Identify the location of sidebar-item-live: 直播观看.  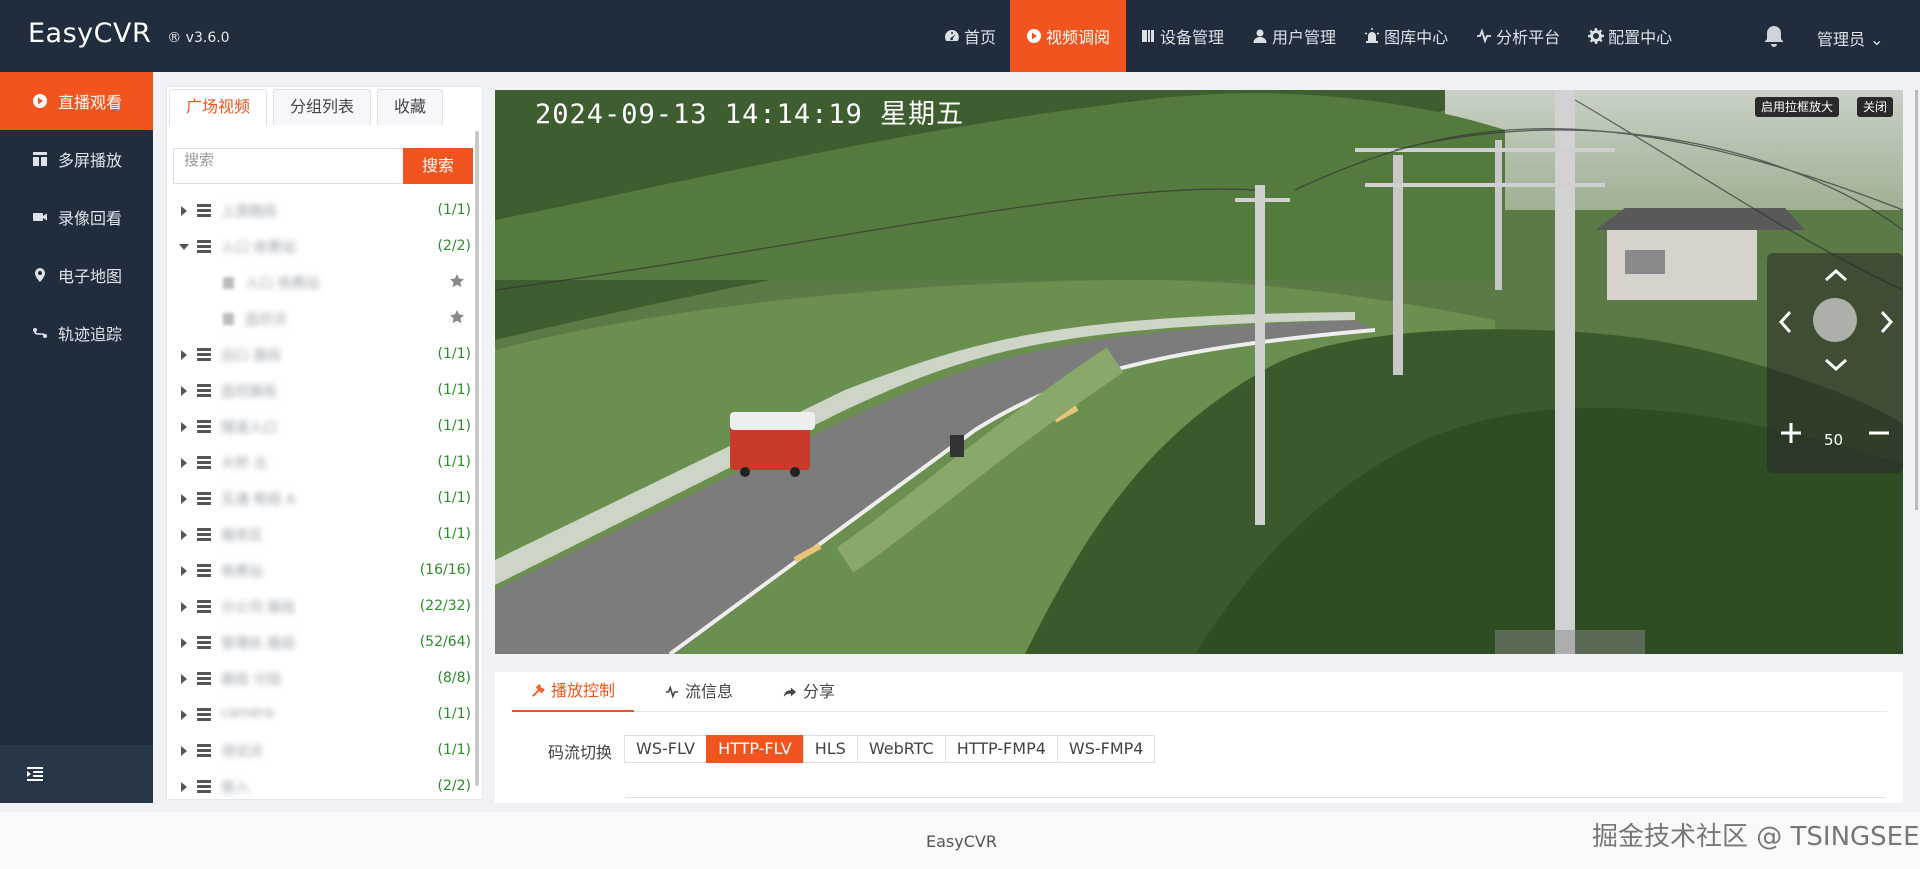
(76, 101).